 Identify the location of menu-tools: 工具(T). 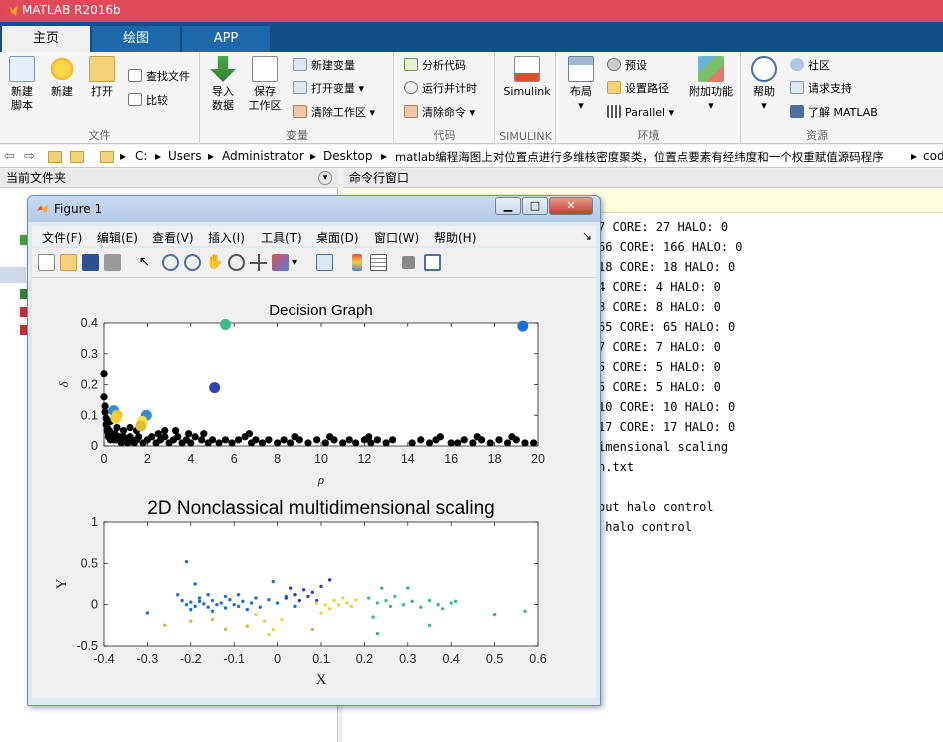
(281, 237).